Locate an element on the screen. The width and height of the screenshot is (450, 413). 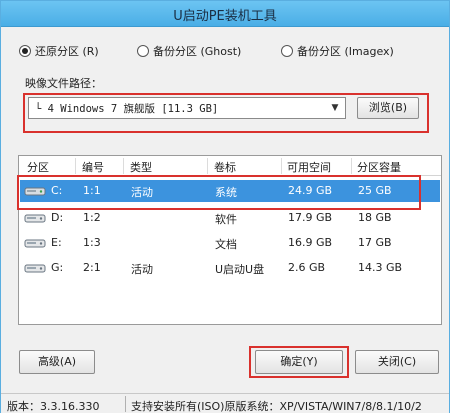
column-header-type: 类型 is located at coordinates (141, 167).